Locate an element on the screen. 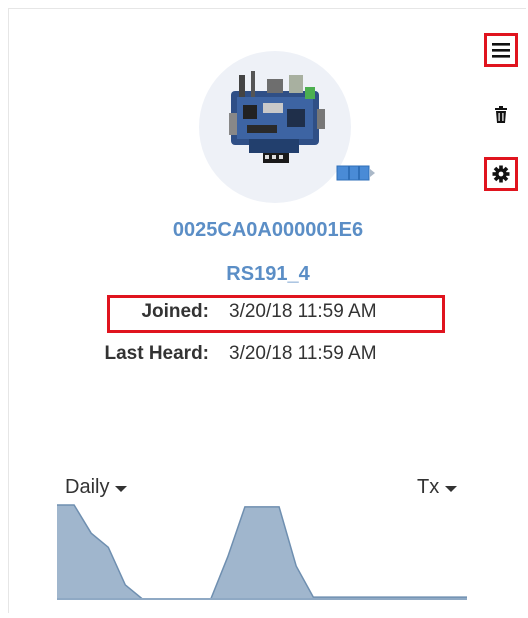  joined-value: 3/20/18 11:59 AM is located at coordinates (303, 311).